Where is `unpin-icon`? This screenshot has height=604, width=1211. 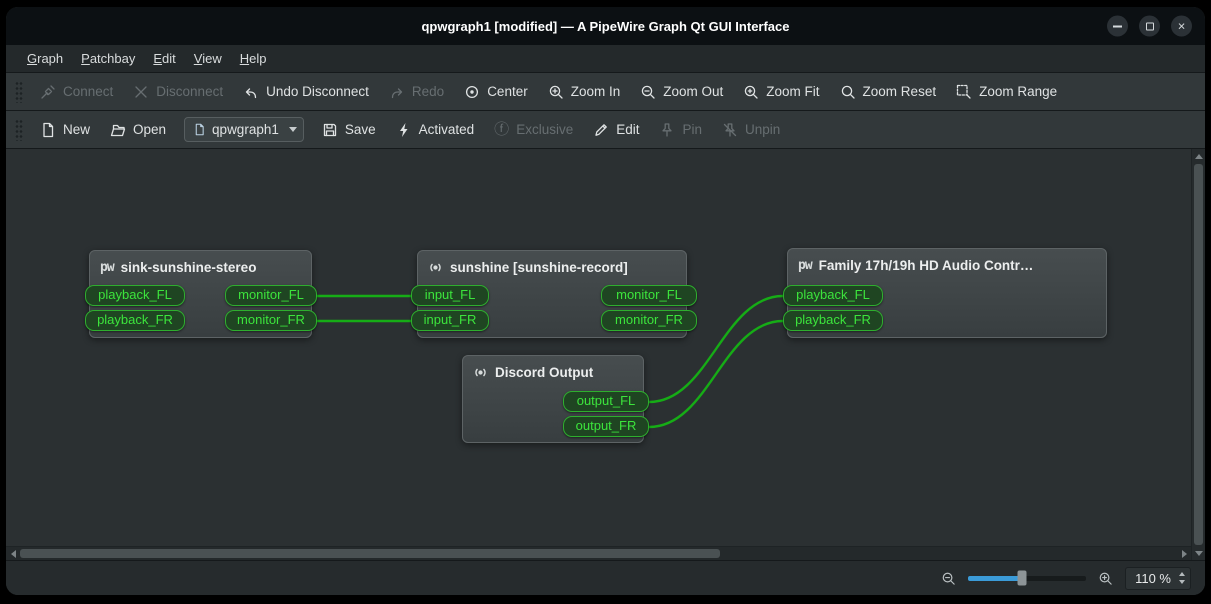 unpin-icon is located at coordinates (730, 129).